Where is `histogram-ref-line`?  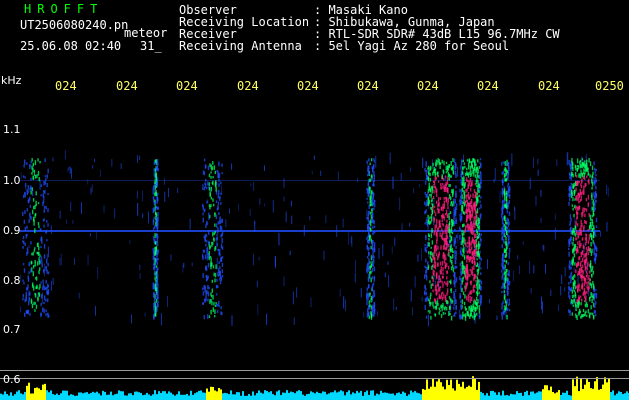 histogram-ref-line is located at coordinates (314, 370).